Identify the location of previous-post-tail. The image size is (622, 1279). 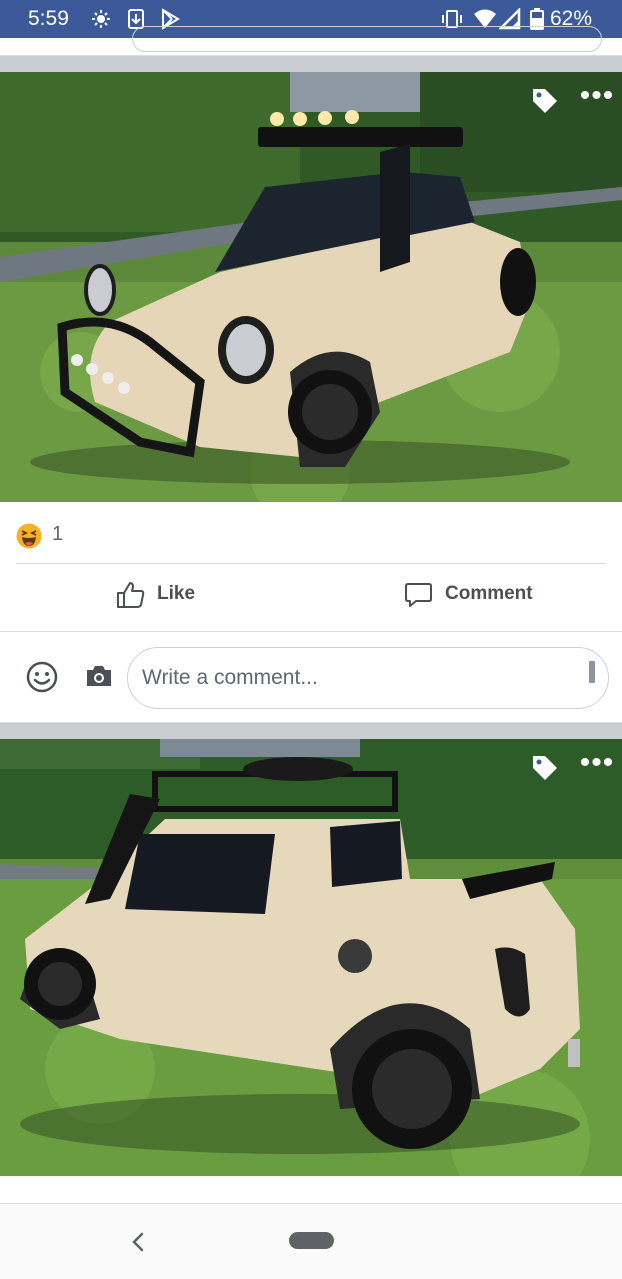
(311, 41).